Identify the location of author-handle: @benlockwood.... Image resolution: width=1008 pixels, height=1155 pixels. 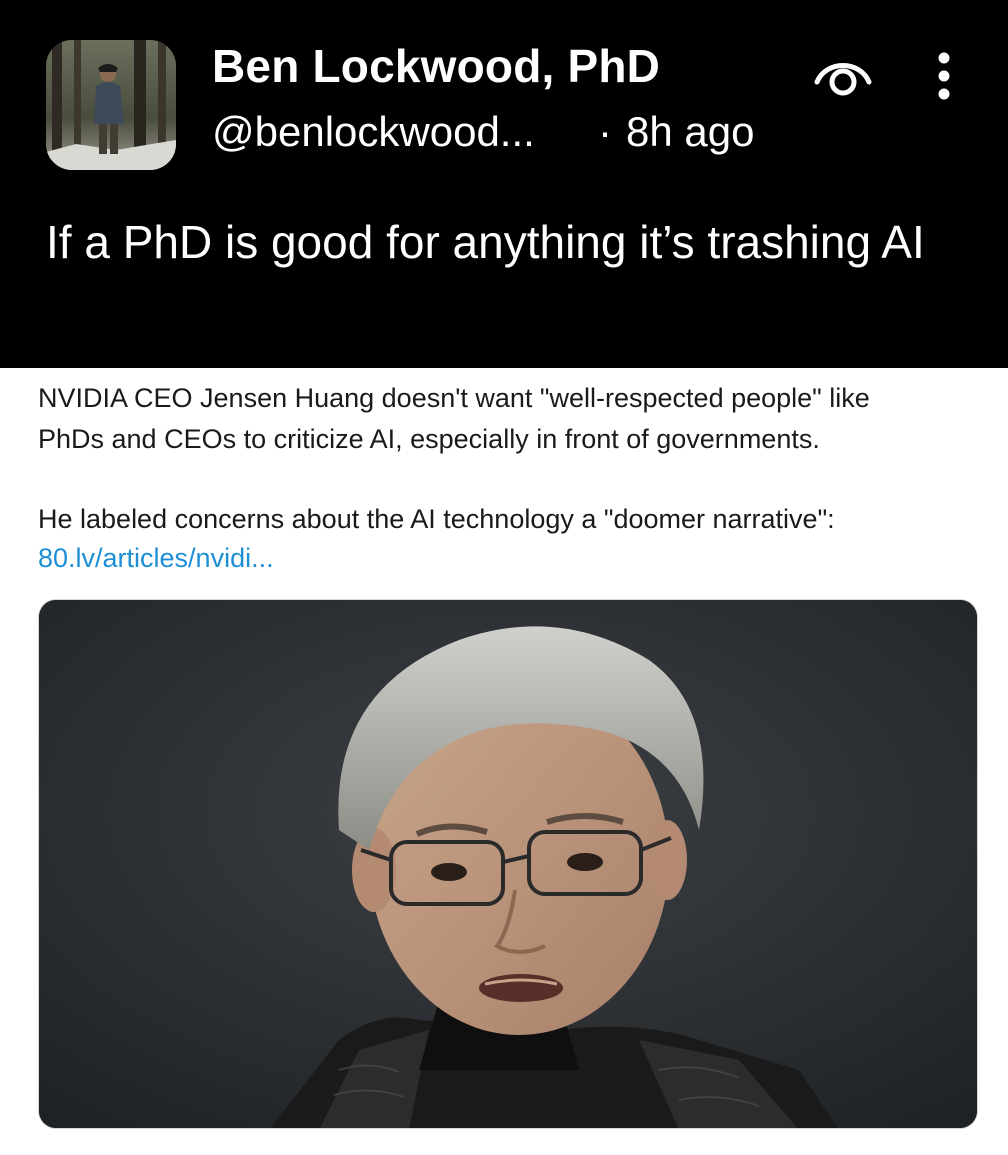
(373, 132).